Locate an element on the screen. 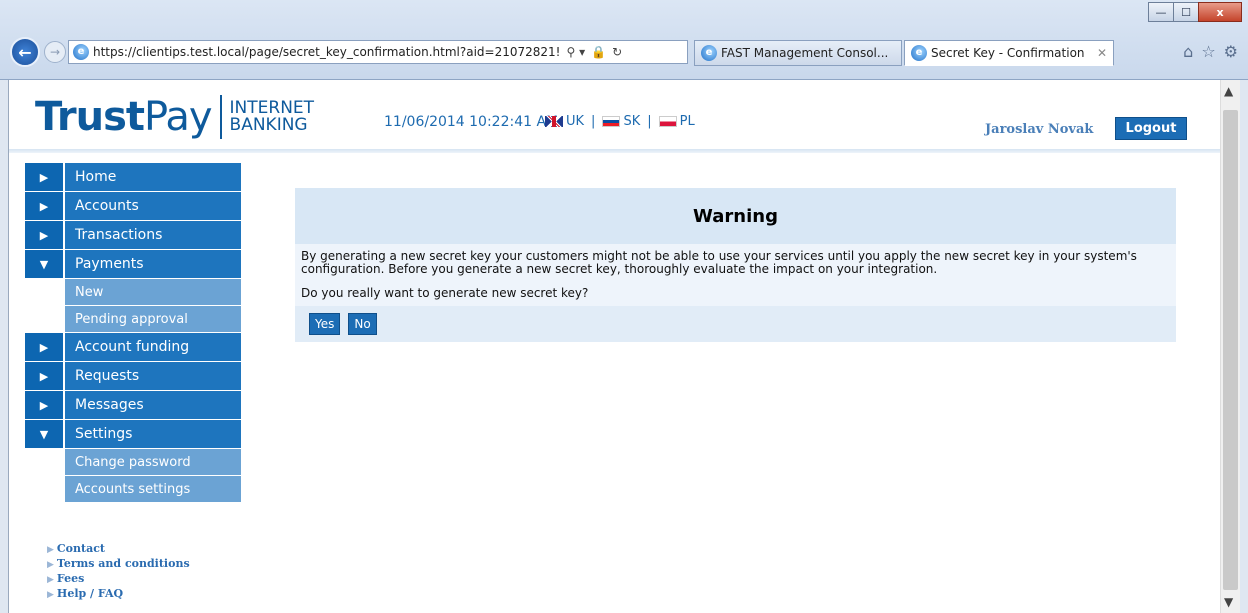 Image resolution: width=1248 pixels, height=613 pixels. sidebar-item-label: Messages is located at coordinates (153, 405).